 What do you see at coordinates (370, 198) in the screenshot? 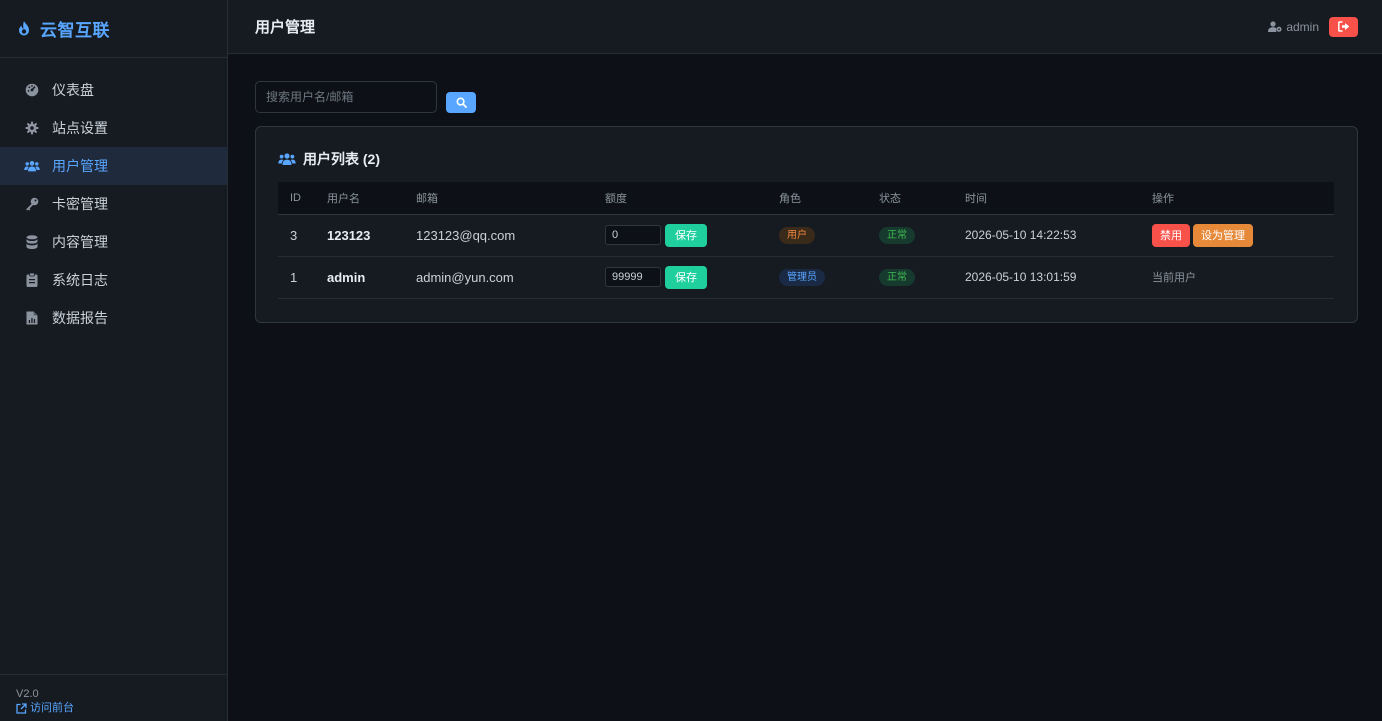
I see `column-header: 用户名` at bounding box center [370, 198].